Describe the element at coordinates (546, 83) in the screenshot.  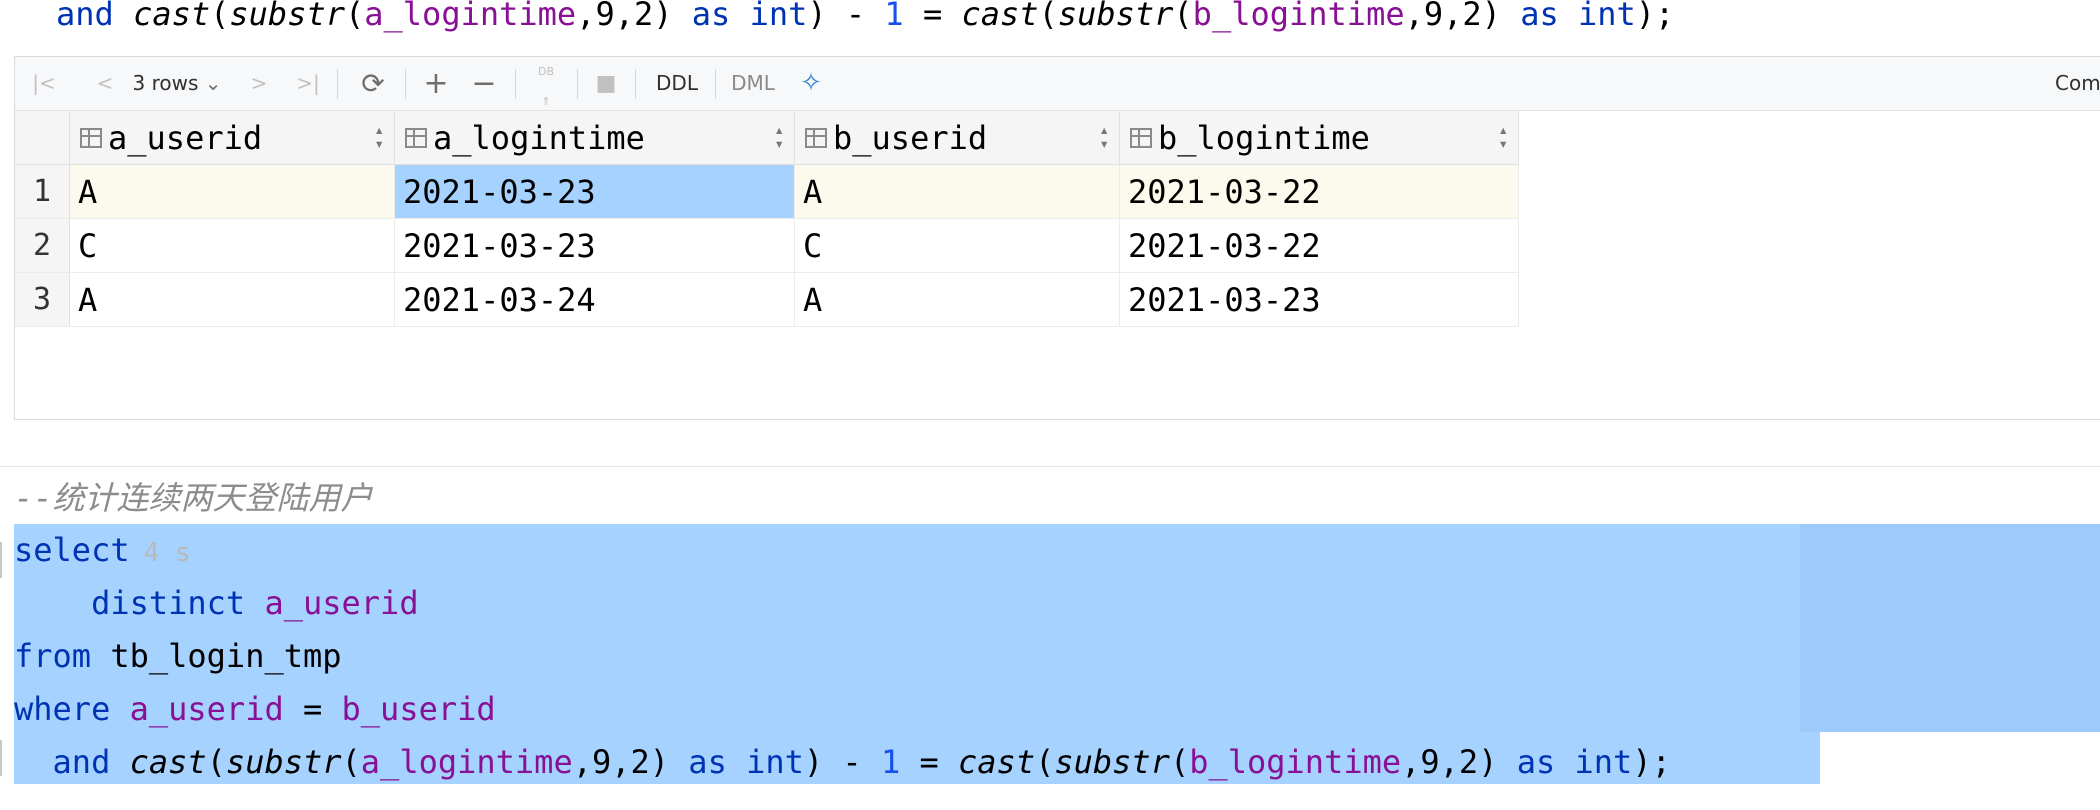
I see `db-submit-icon: DB ⇑` at that location.